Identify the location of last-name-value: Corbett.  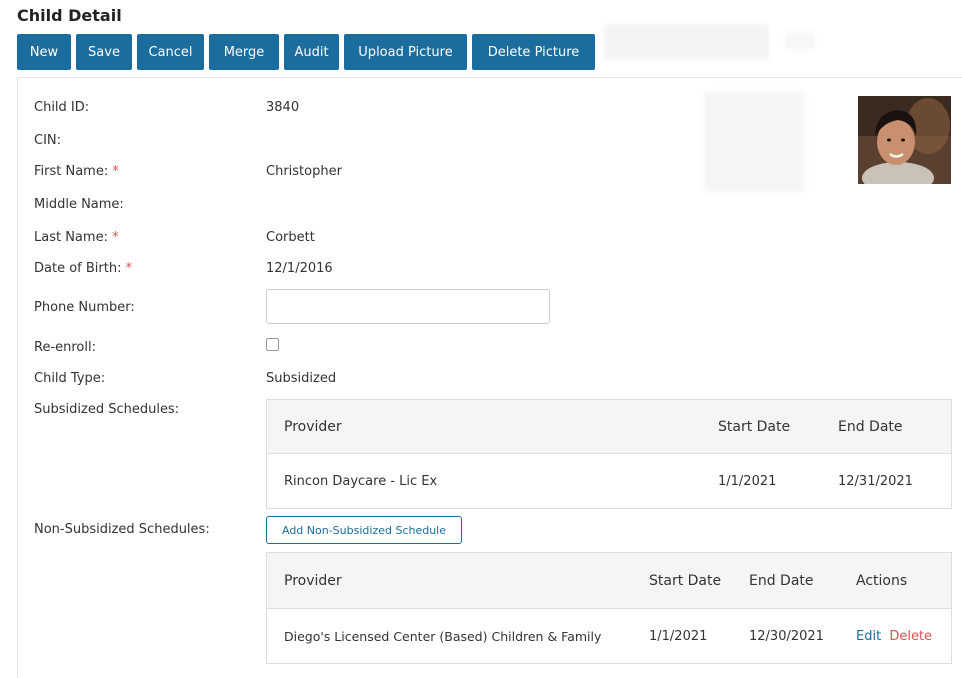
(290, 237).